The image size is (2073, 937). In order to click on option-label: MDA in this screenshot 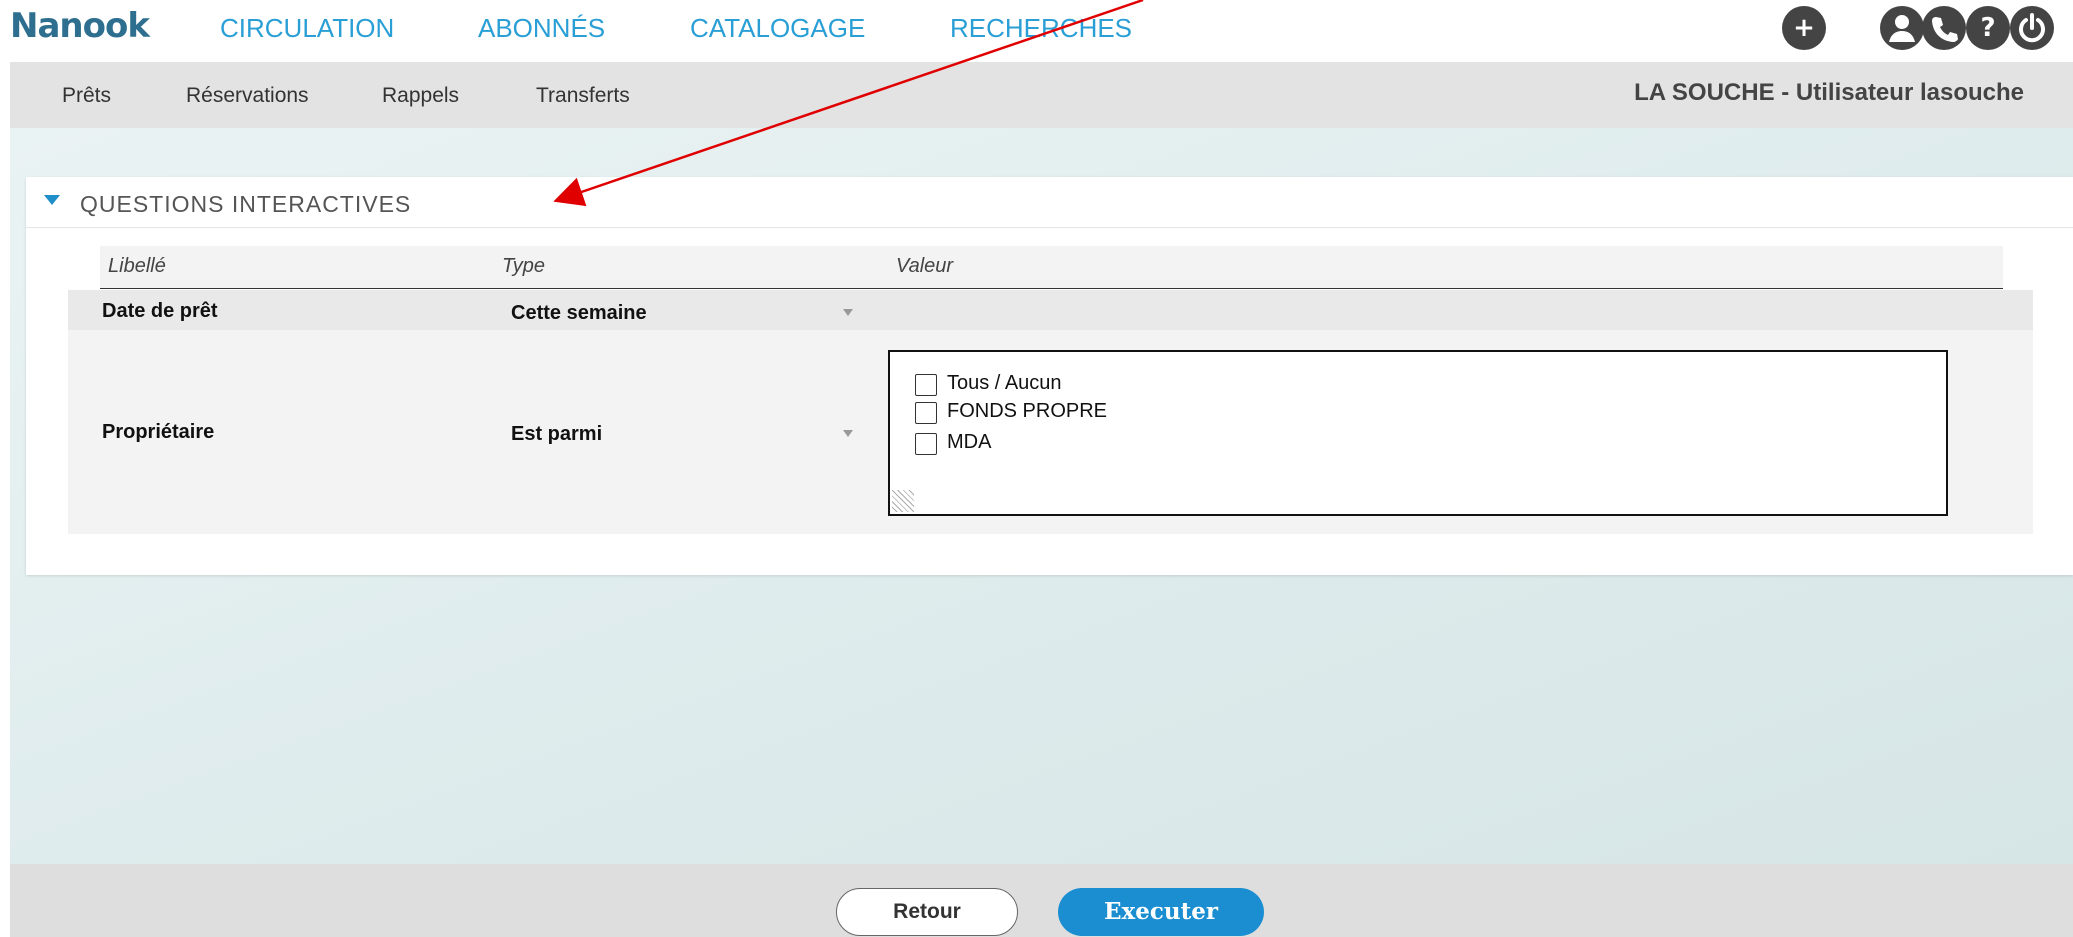, I will do `click(969, 442)`.